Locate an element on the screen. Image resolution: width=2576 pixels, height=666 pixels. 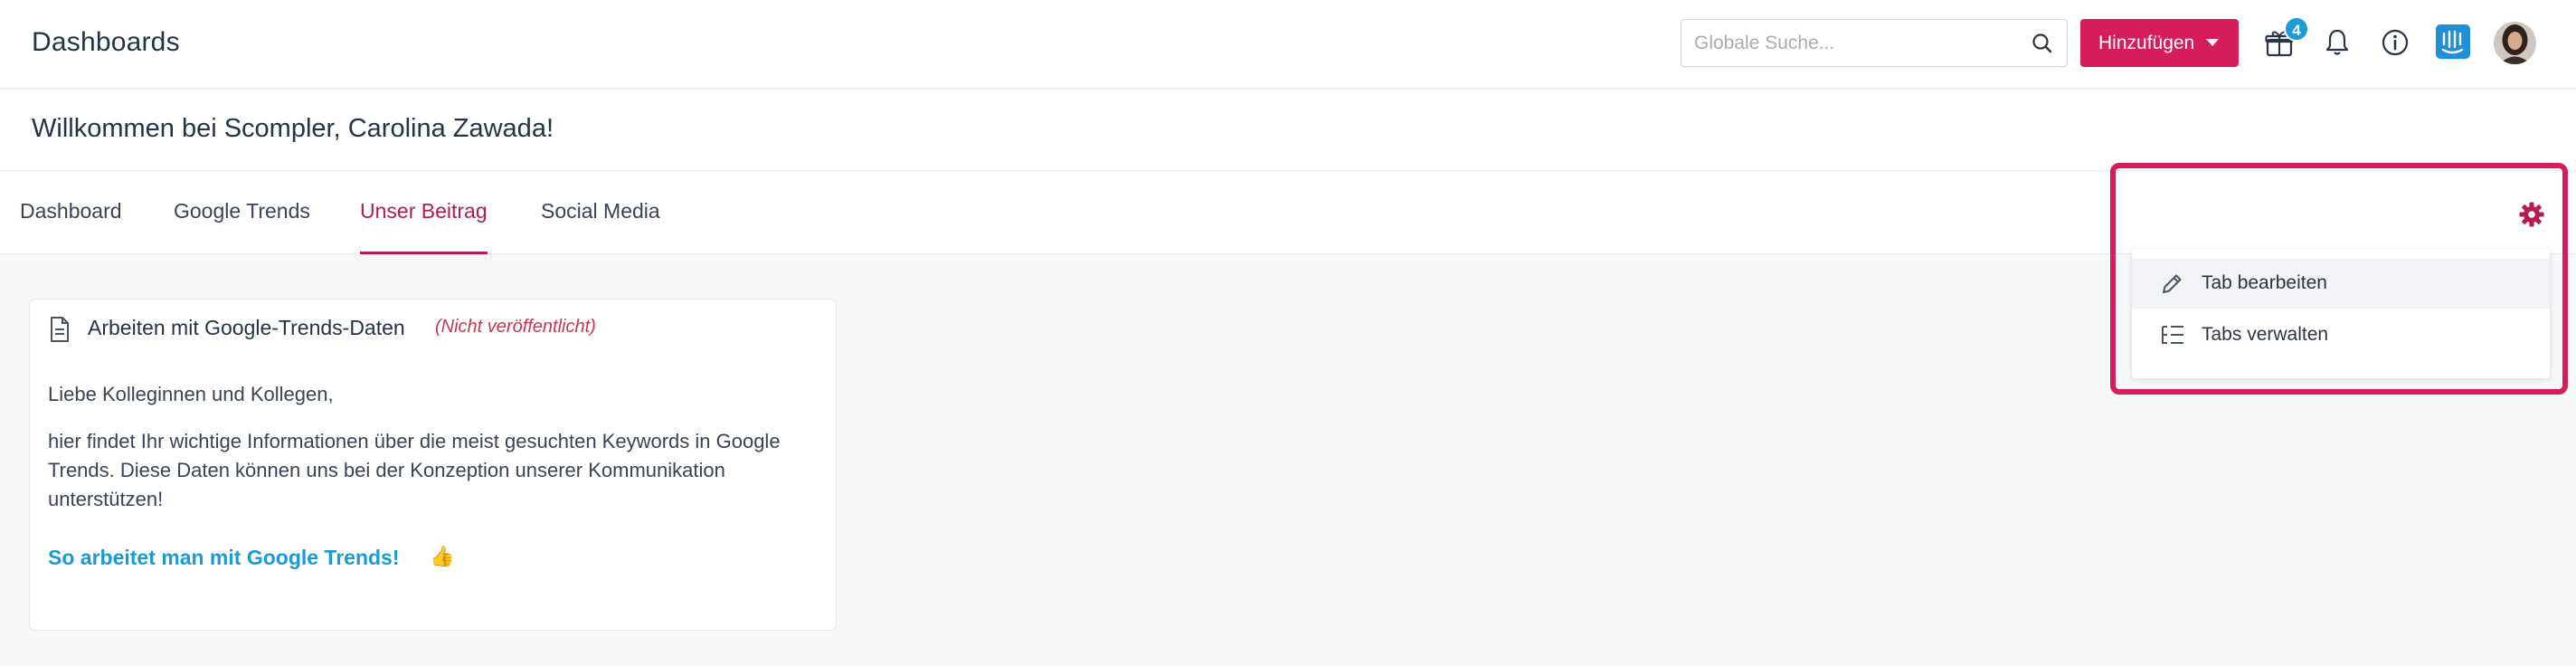
menu-item-tabs-verwalten: Tabs verwalten is located at coordinates (2341, 335).